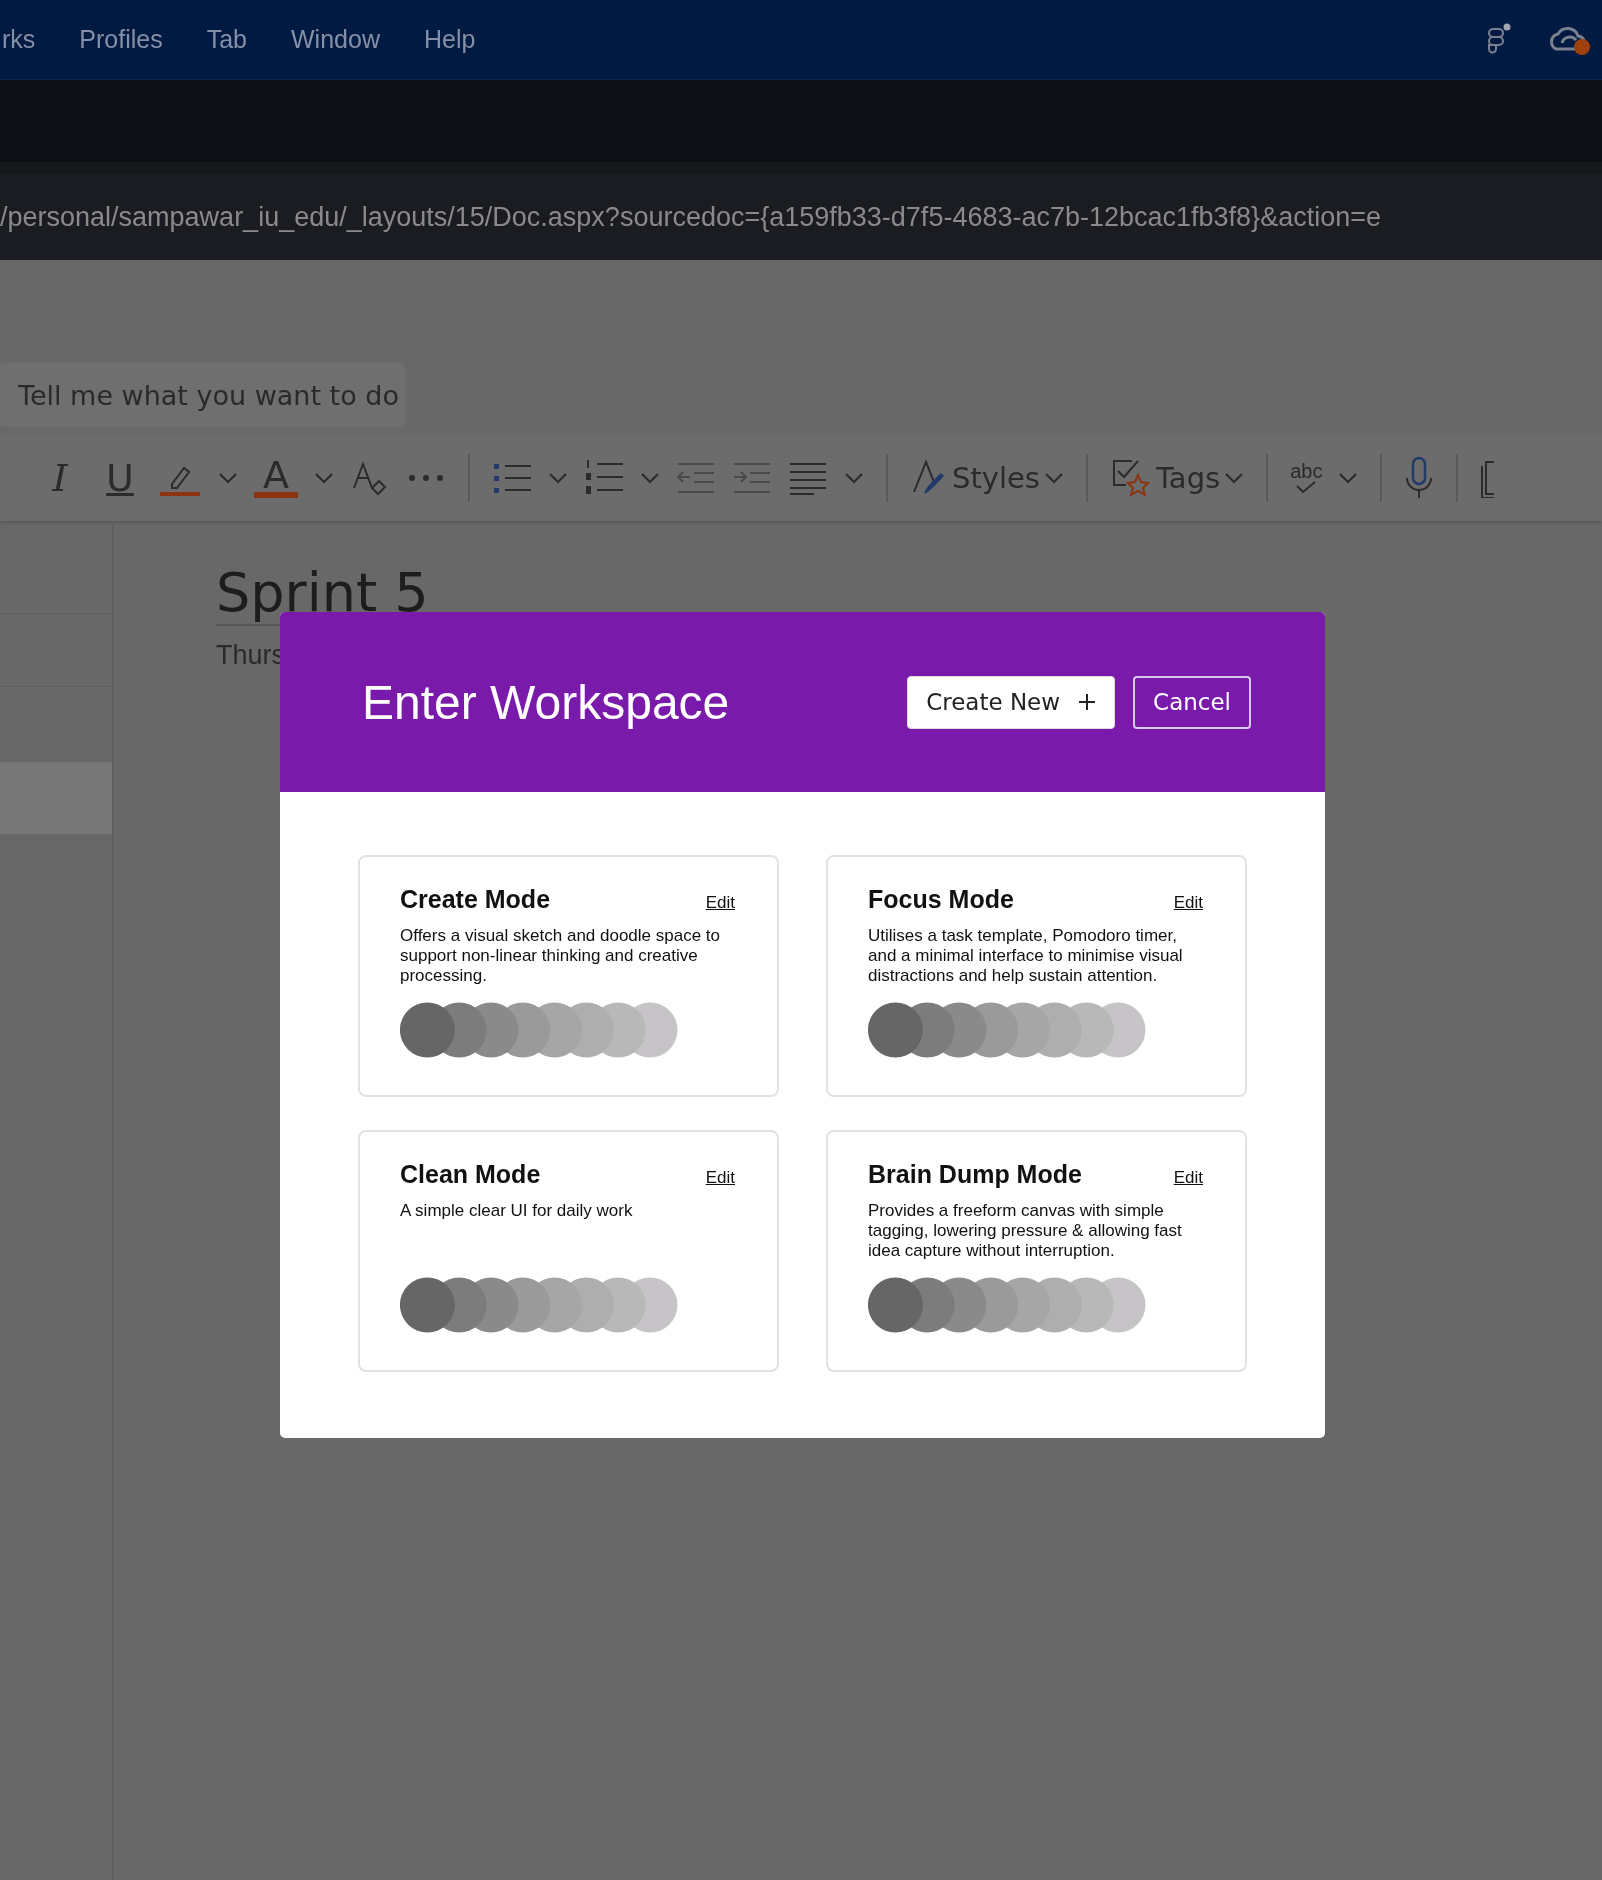  Describe the element at coordinates (60, 478) in the screenshot. I see `italic-button: I` at that location.